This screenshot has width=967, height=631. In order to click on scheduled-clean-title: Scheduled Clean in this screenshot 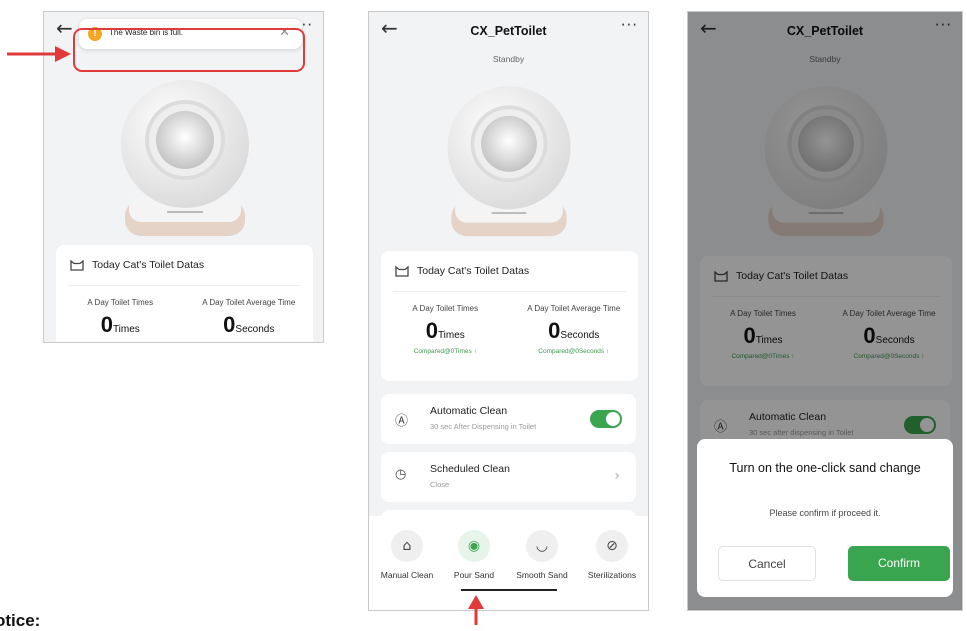, I will do `click(470, 469)`.